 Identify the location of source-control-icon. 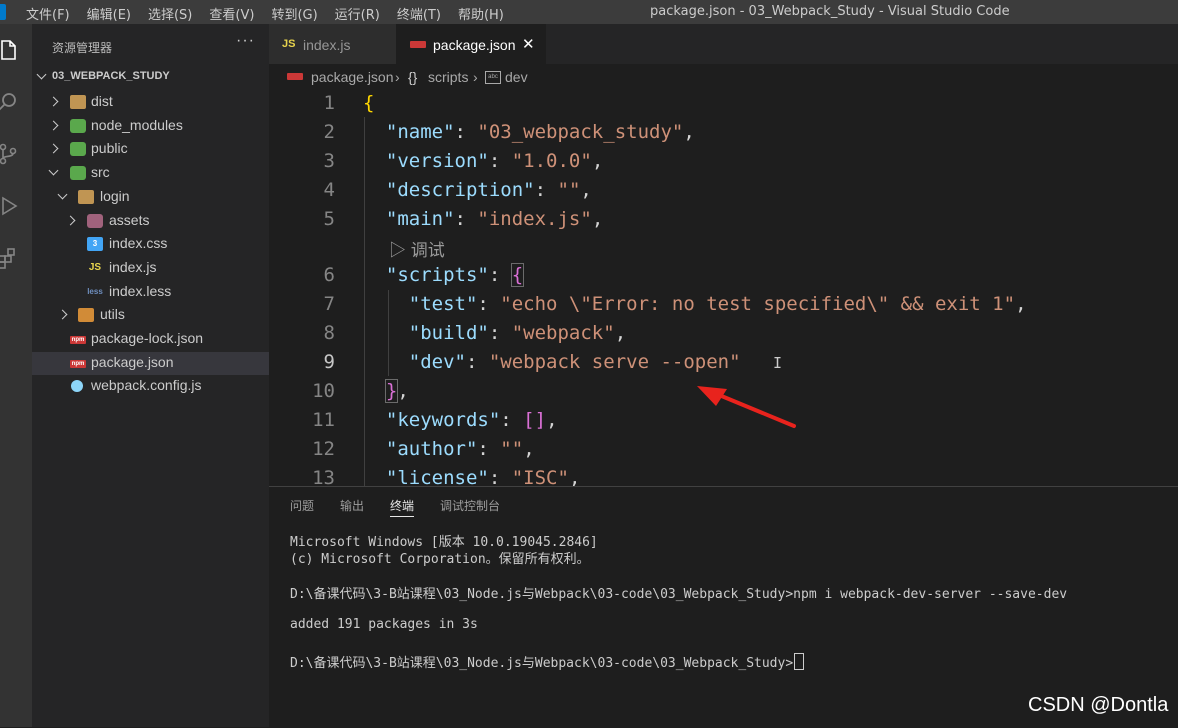
(10, 154).